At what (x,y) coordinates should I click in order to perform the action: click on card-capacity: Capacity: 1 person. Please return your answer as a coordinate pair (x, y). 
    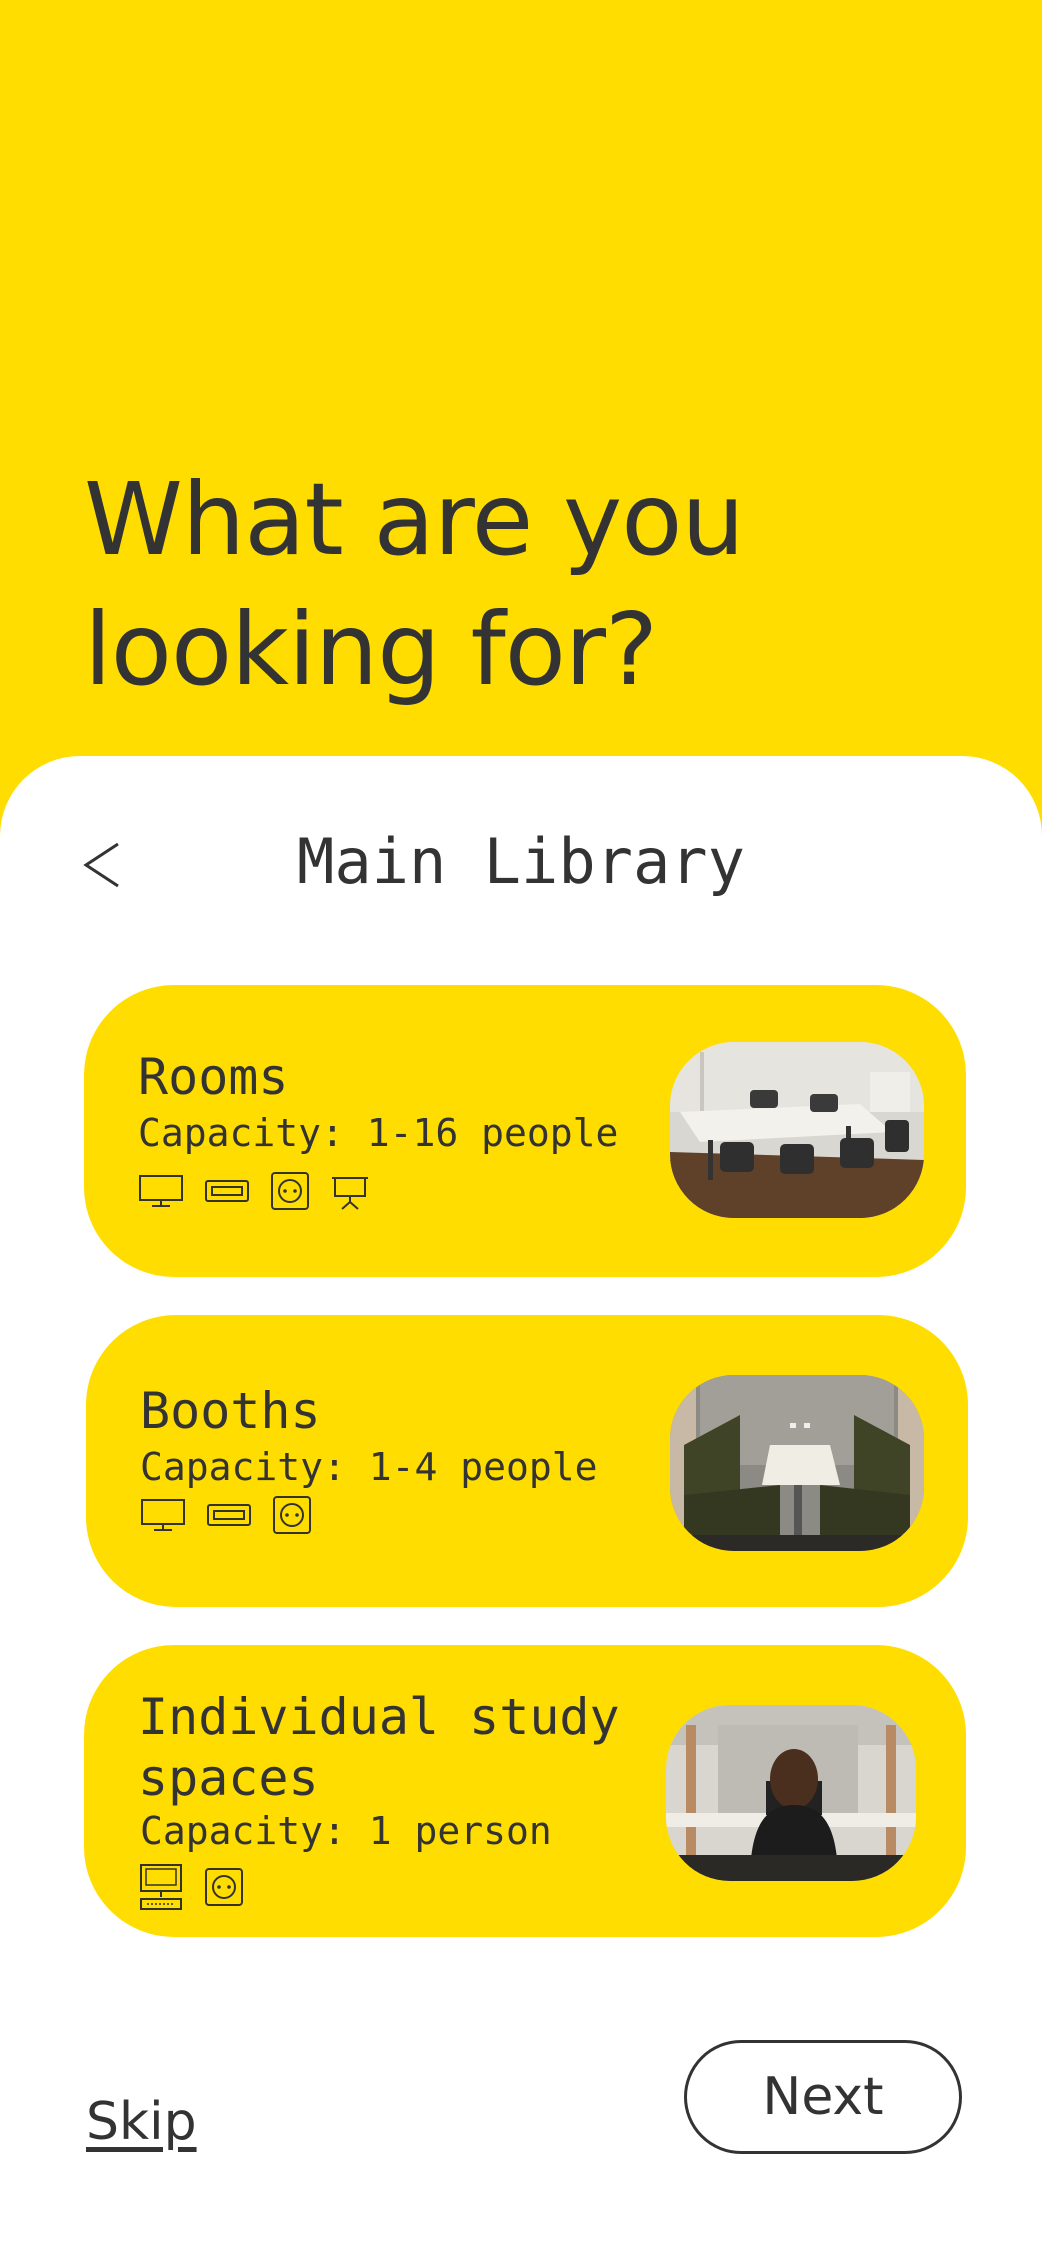
    Looking at the image, I should click on (346, 1831).